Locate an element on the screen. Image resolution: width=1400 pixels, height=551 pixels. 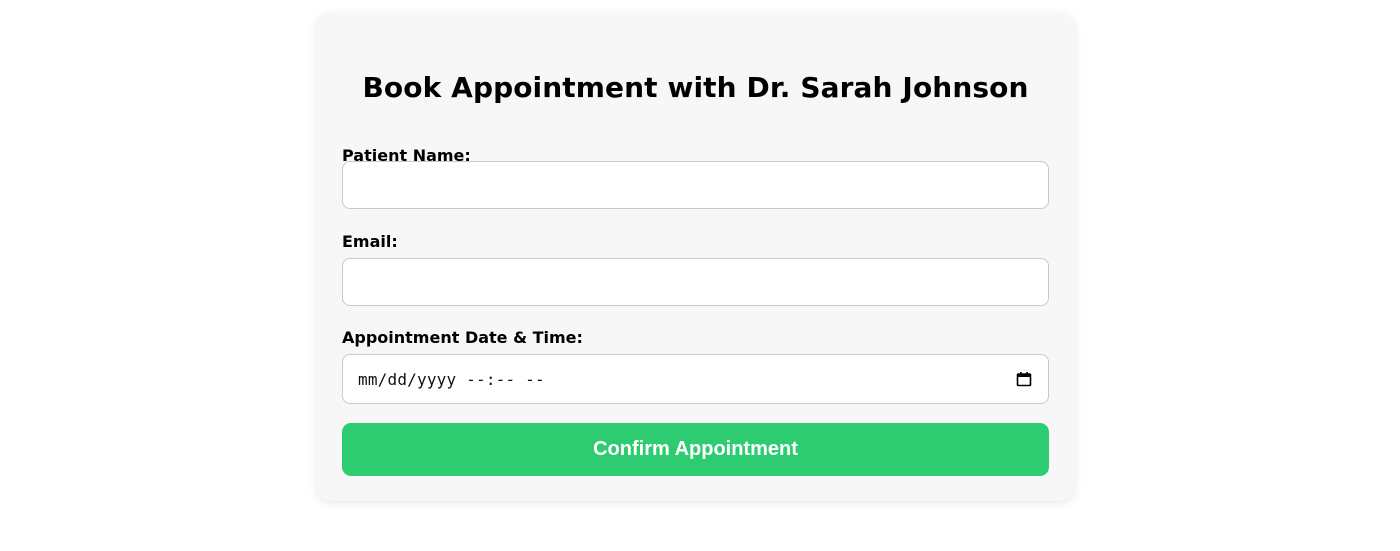
calendar-icon is located at coordinates (1024, 379).